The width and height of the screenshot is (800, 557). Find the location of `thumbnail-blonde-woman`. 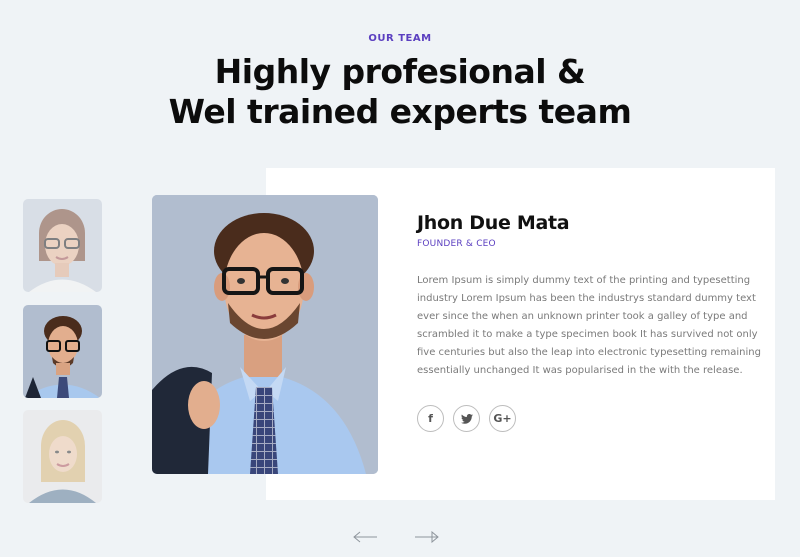

thumbnail-blonde-woman is located at coordinates (62, 456).